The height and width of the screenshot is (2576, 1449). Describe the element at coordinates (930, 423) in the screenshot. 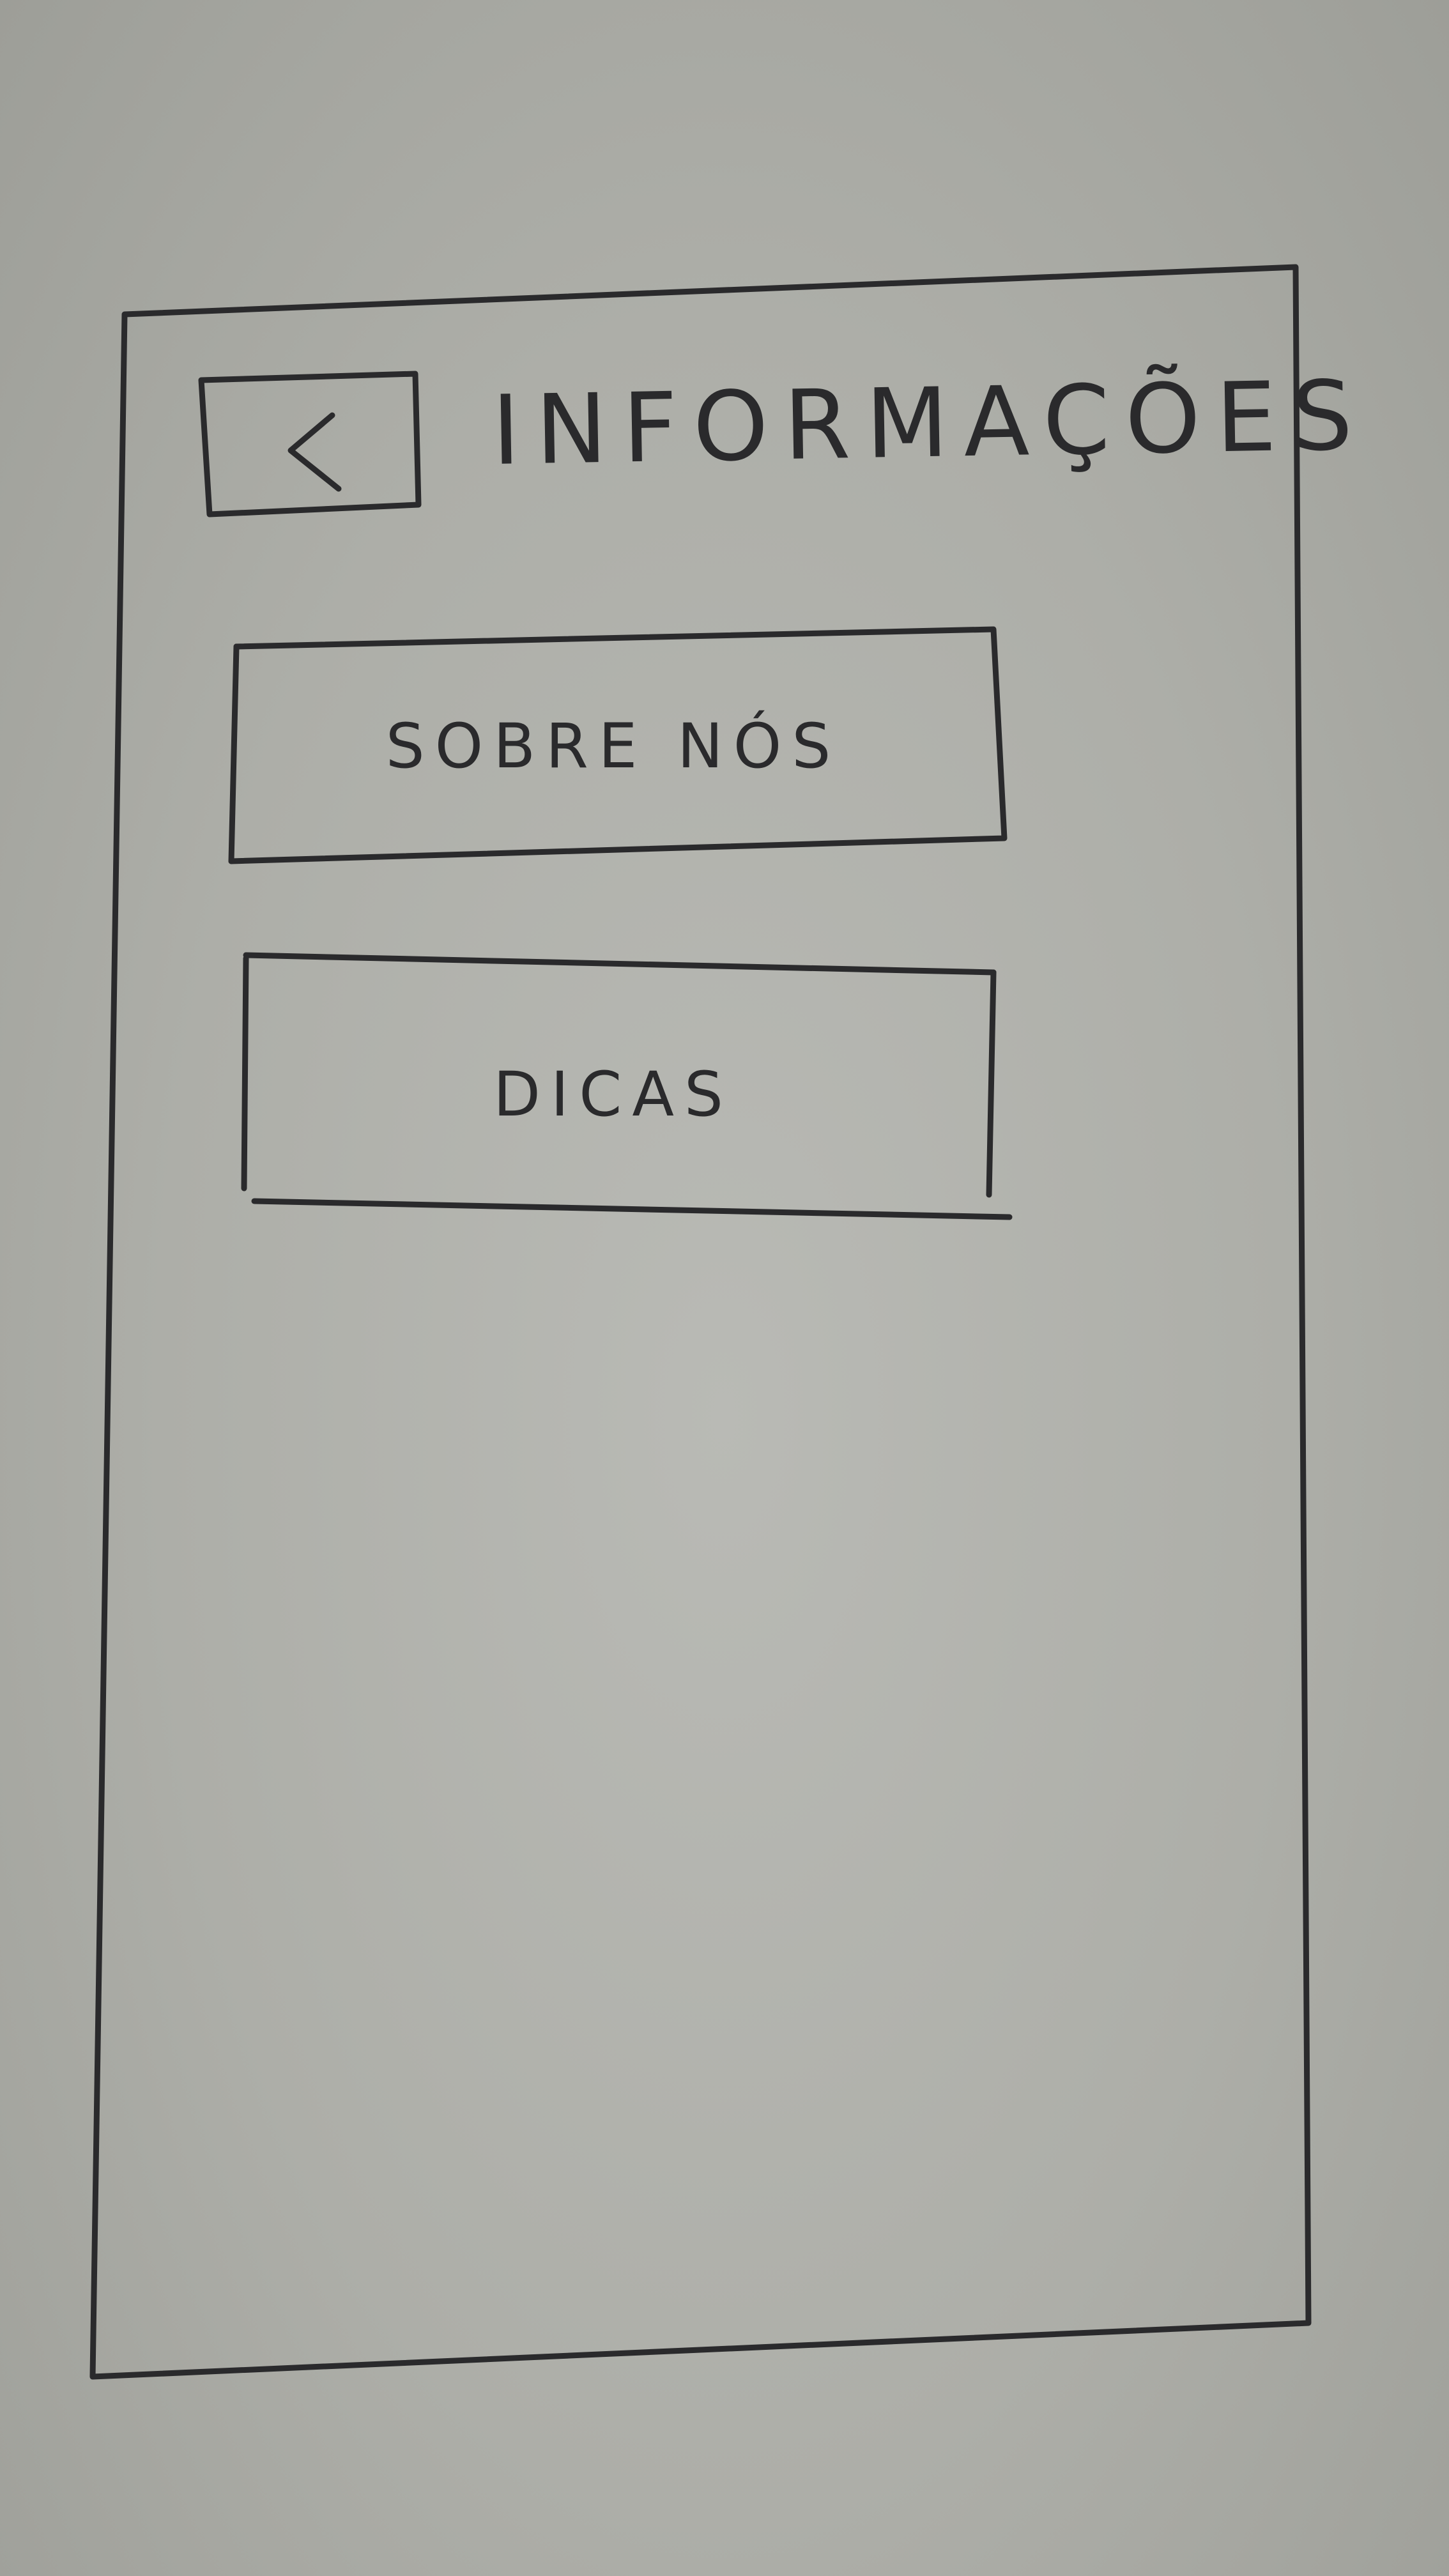

I see `page-title: INFORMAÇÕES` at that location.